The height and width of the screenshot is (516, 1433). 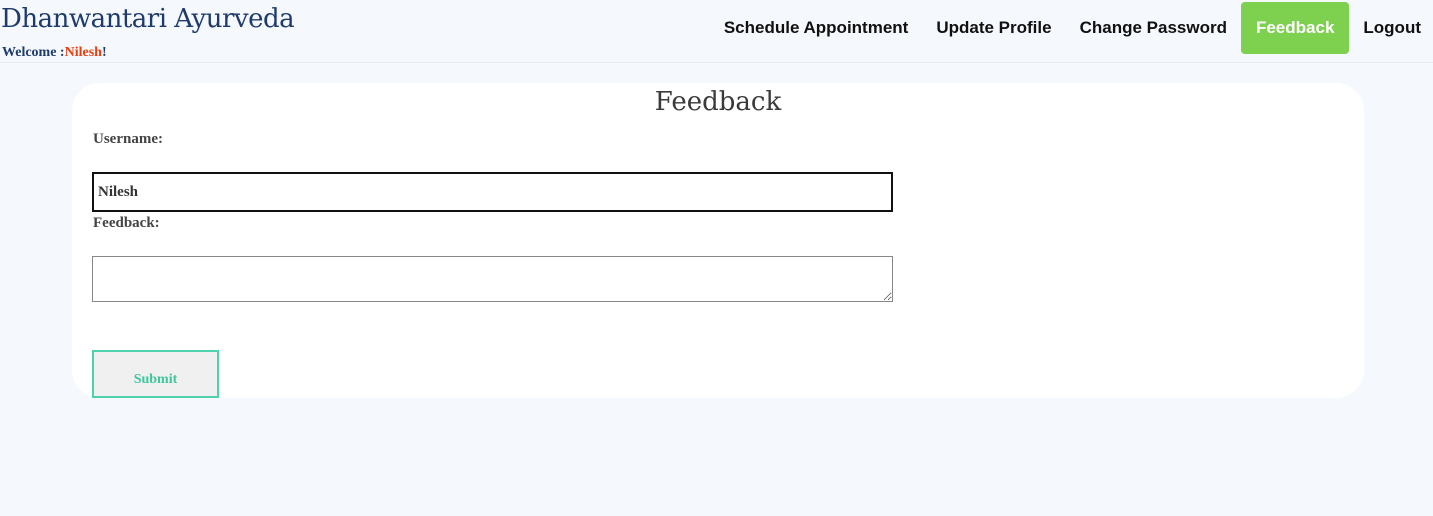 I want to click on username-label: Username:, so click(x=128, y=139).